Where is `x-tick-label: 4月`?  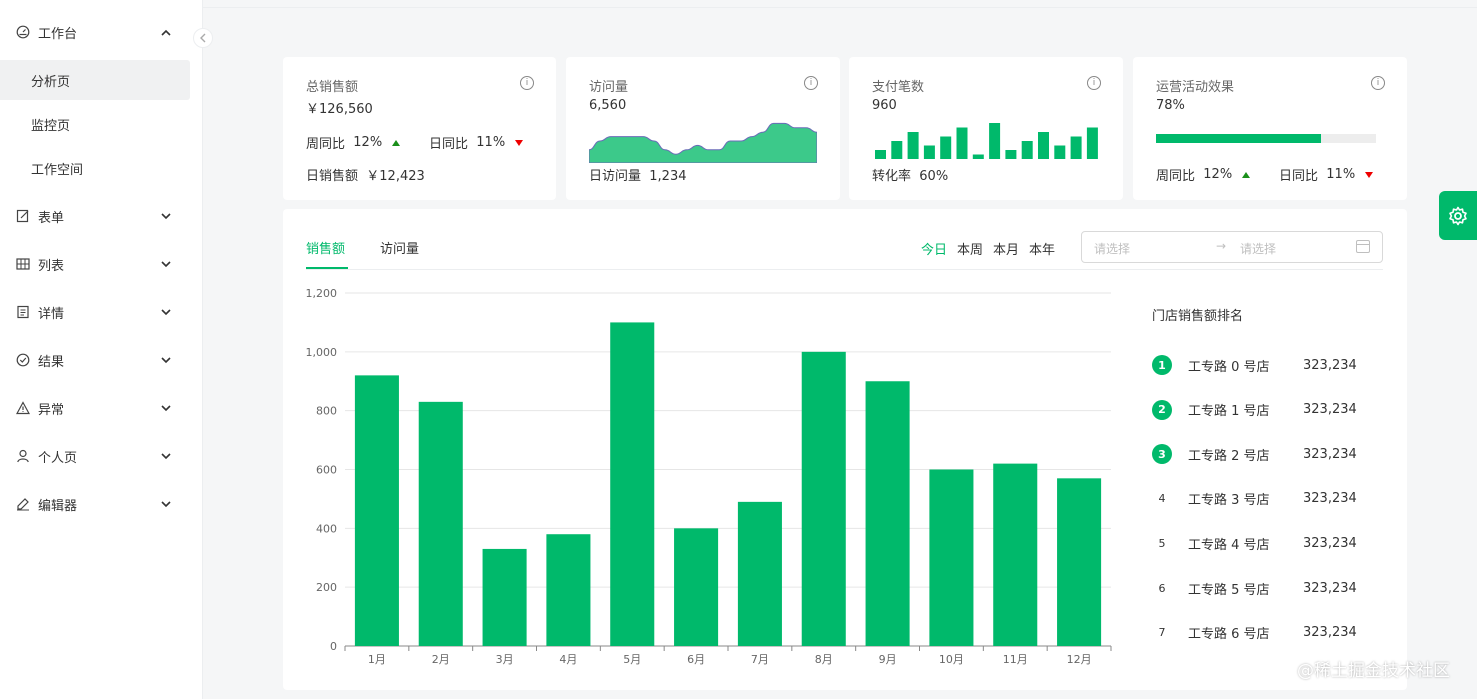
x-tick-label: 4月 is located at coordinates (568, 659).